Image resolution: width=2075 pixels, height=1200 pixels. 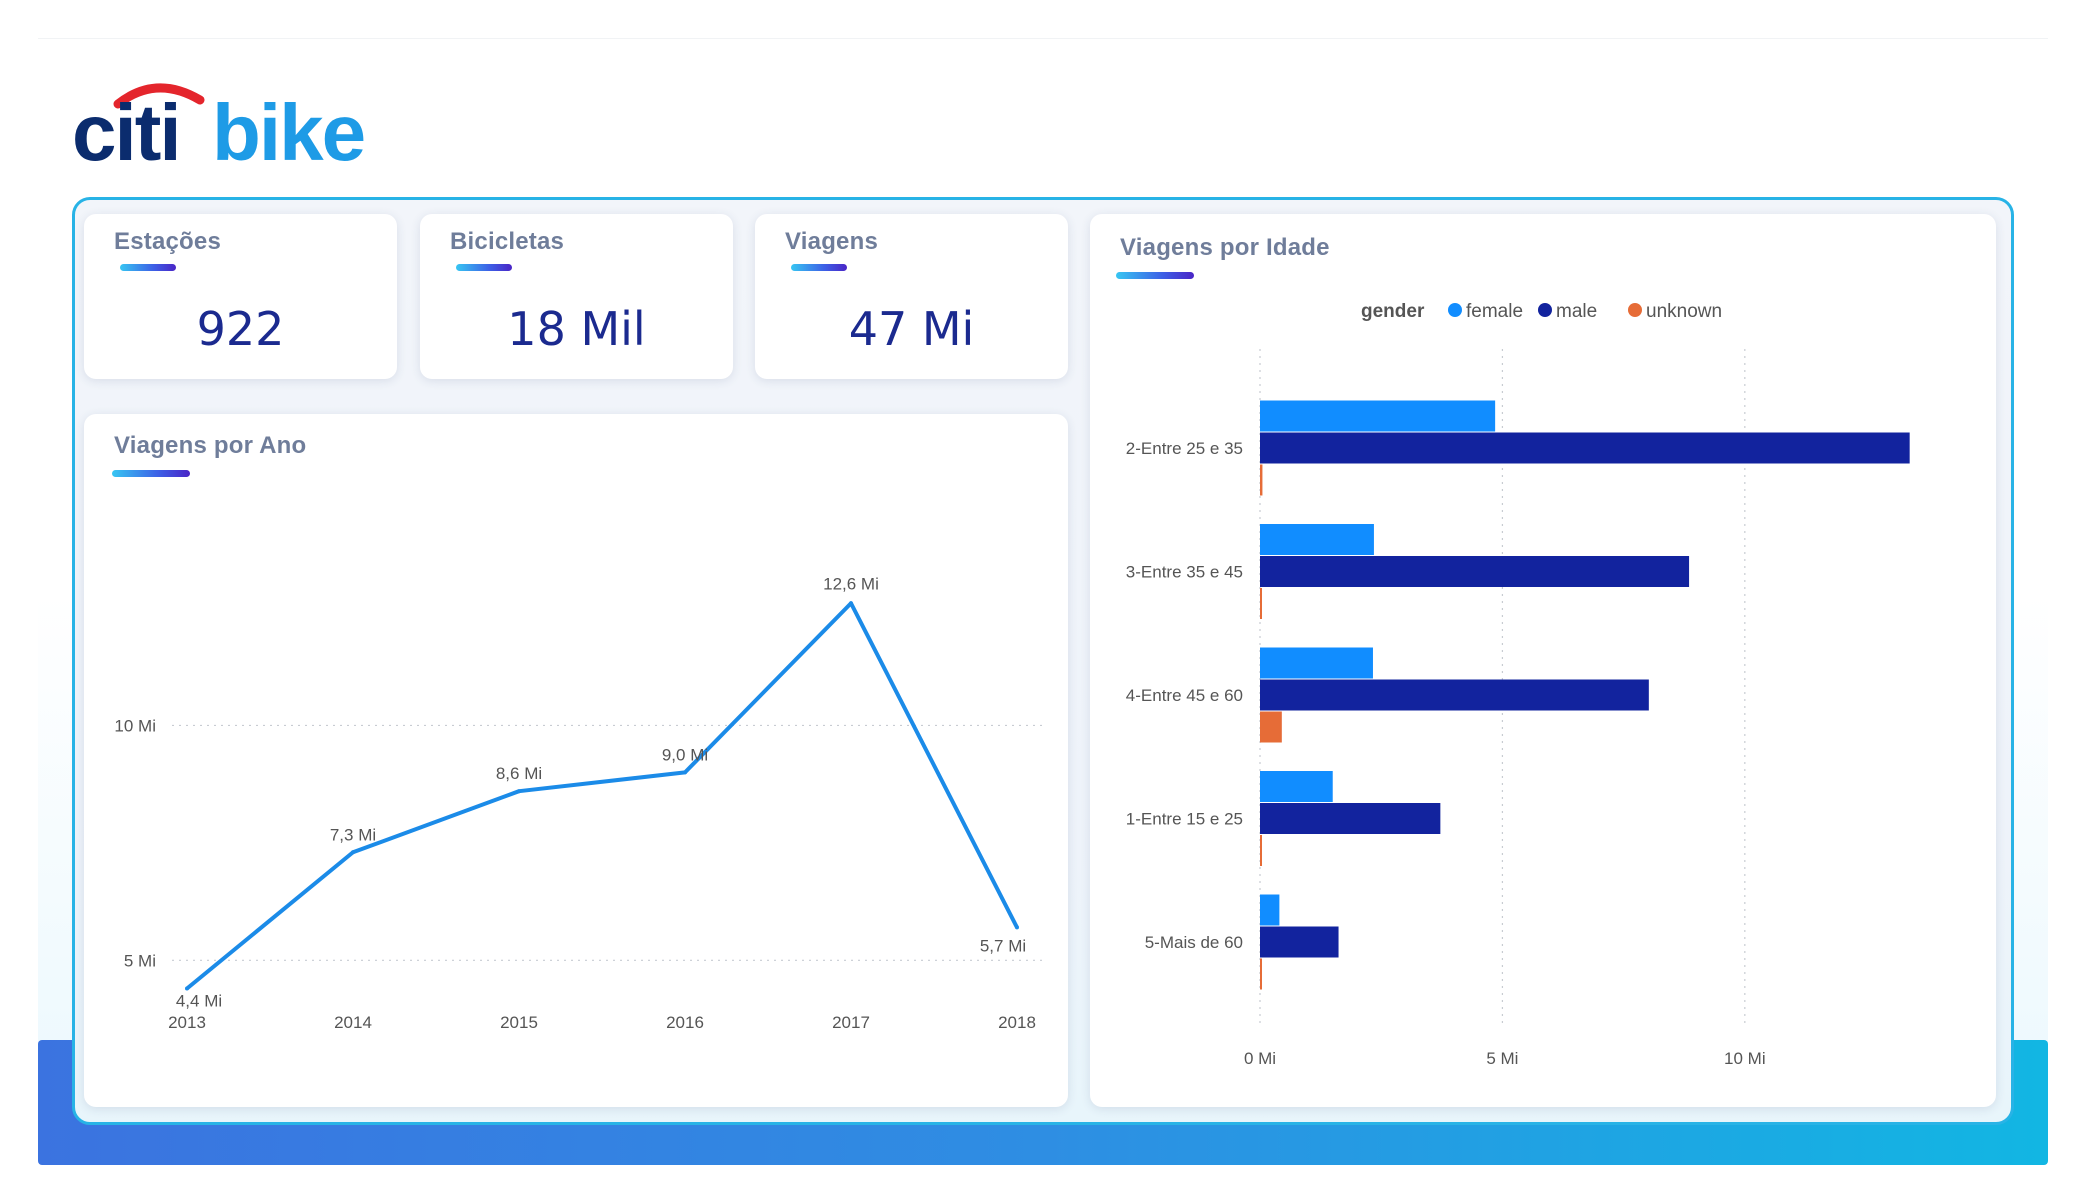 I want to click on category-label: 3-Entre 35 e 45, so click(x=1184, y=572).